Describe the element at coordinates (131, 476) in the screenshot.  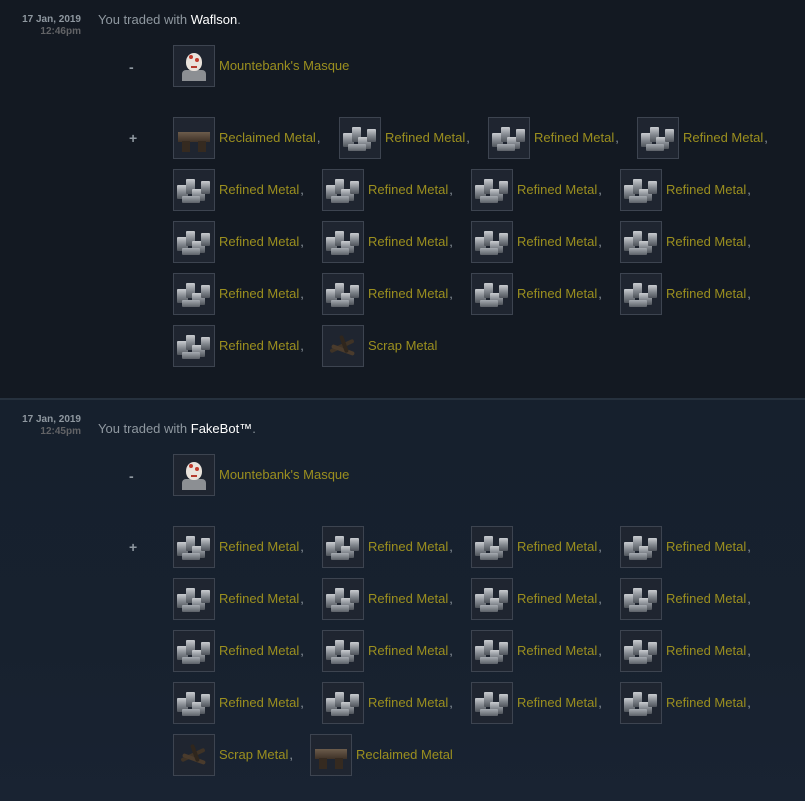
I see `items-given-sign: -` at that location.